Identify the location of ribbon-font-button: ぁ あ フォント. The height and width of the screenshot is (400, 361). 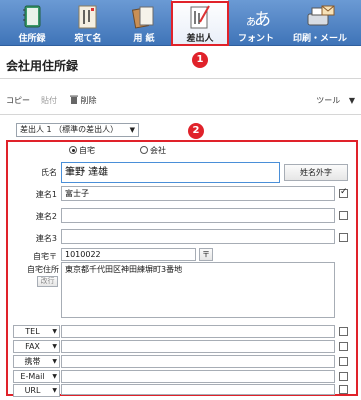
(256, 23).